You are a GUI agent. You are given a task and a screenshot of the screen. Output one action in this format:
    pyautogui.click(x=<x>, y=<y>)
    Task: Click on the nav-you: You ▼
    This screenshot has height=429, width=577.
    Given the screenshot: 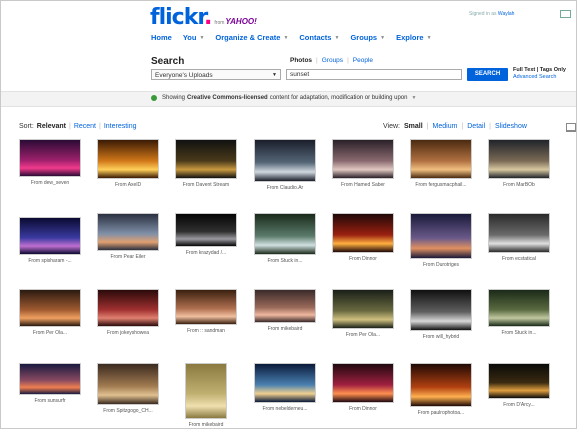 What is the action you would take?
    pyautogui.click(x=194, y=37)
    